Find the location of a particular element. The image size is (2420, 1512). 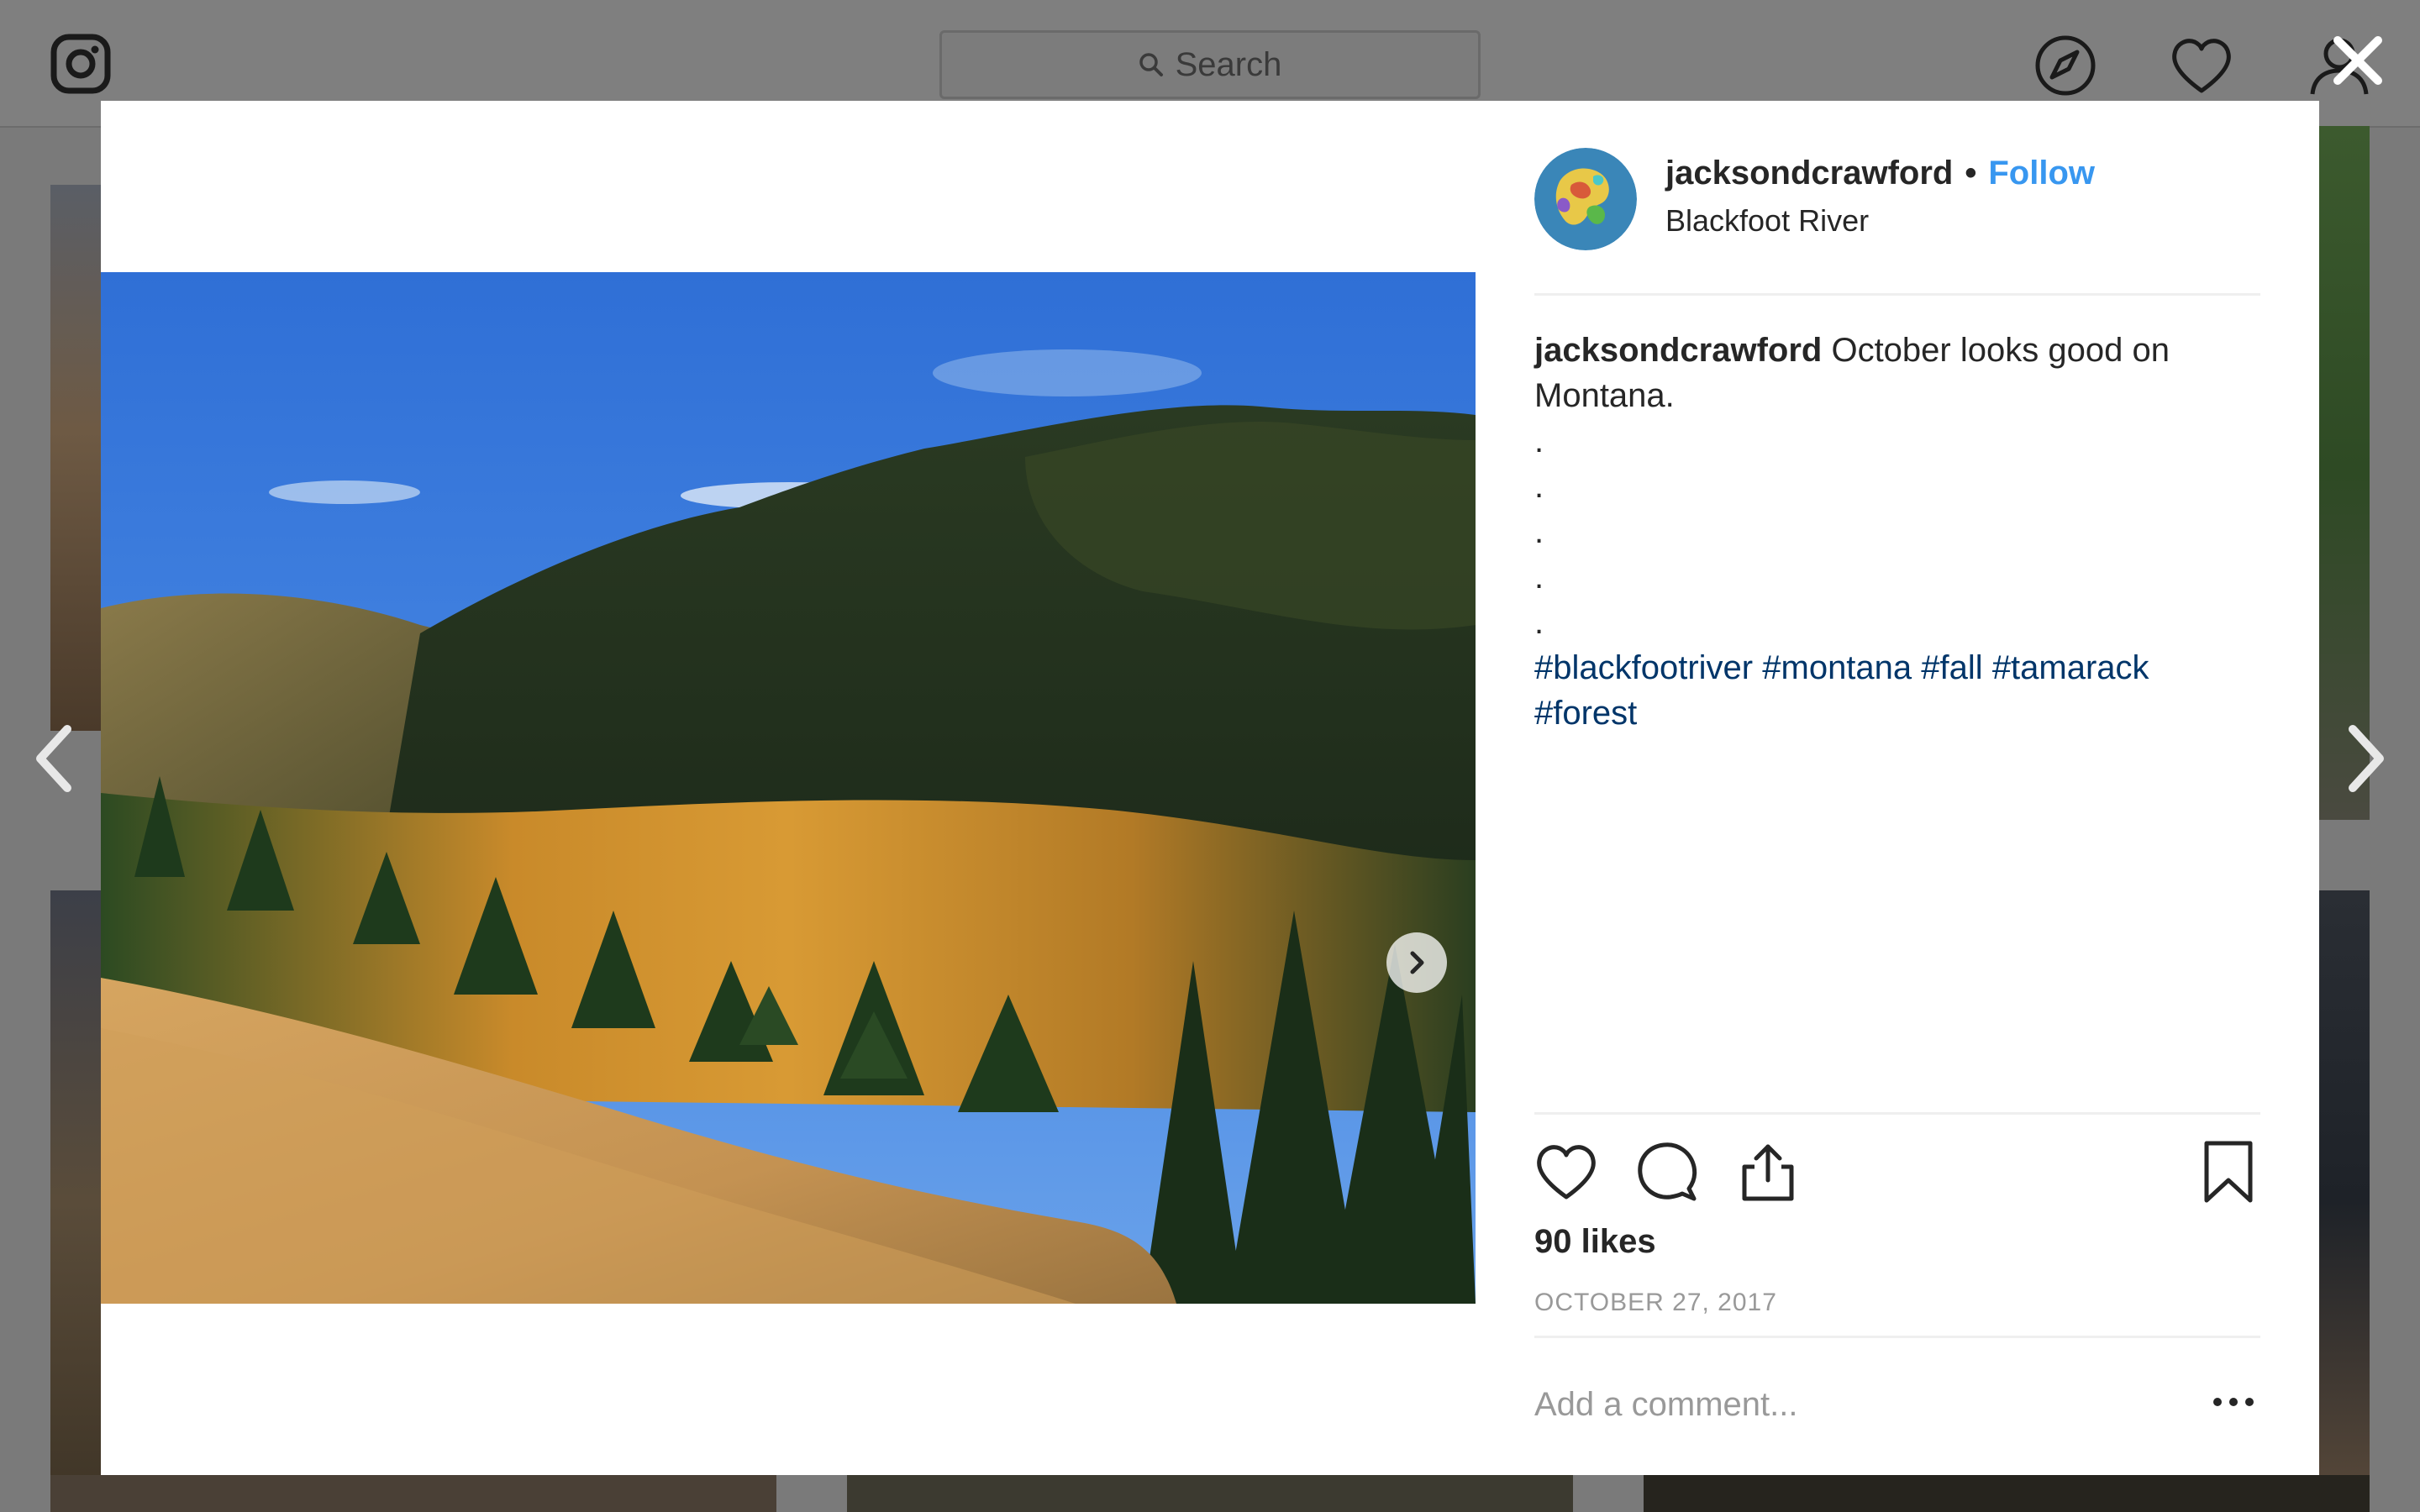

post-author-username: jacksondcrawford is located at coordinates (1809, 173).